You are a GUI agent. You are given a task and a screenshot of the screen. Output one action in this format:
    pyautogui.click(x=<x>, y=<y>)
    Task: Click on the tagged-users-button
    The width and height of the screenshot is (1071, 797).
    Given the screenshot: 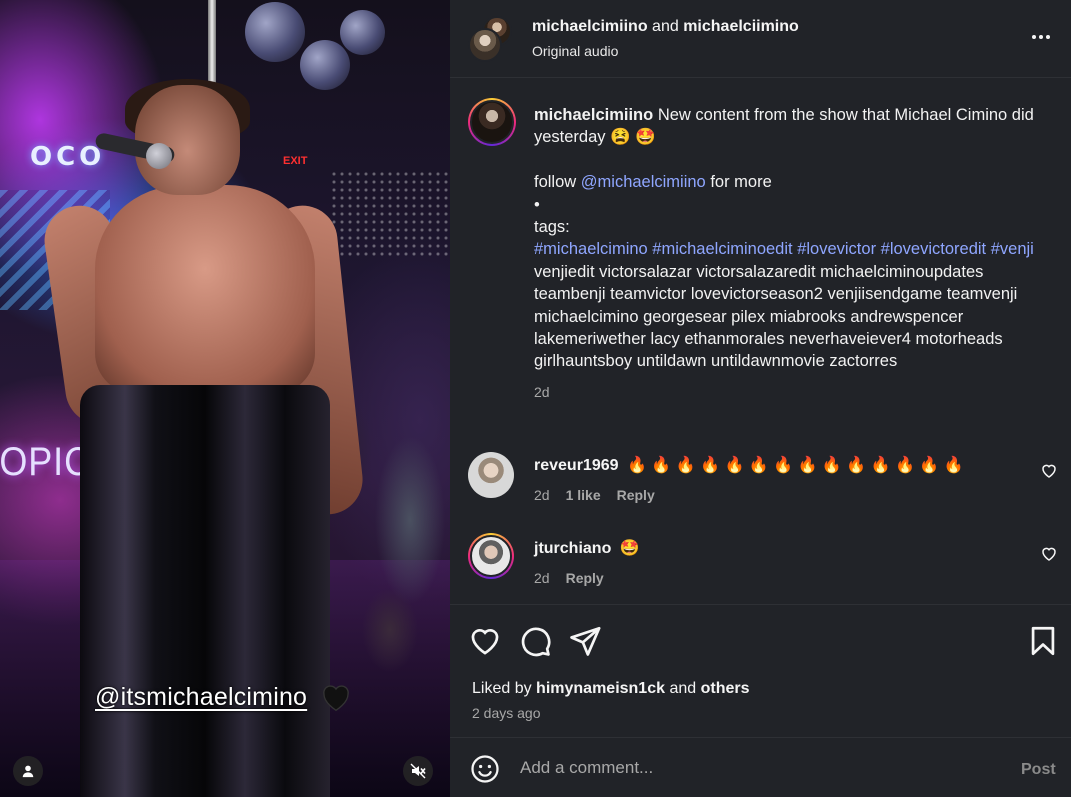 What is the action you would take?
    pyautogui.click(x=28, y=771)
    